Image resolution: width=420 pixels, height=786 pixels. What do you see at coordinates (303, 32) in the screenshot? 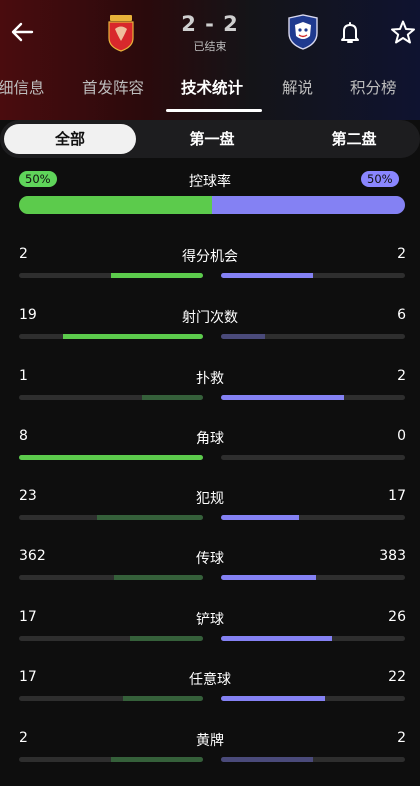
I see `away-team-logo` at bounding box center [303, 32].